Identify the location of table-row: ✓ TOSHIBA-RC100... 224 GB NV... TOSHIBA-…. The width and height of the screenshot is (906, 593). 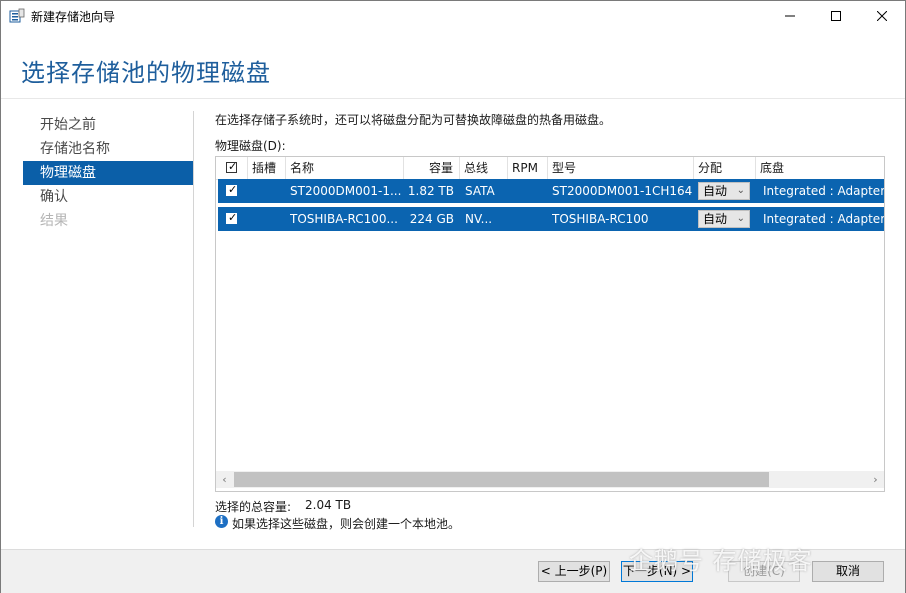
(551, 219).